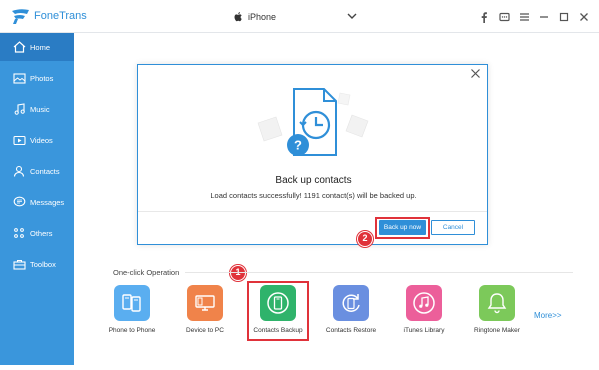 This screenshot has height=370, width=599. I want to click on messages-icon, so click(19, 202).